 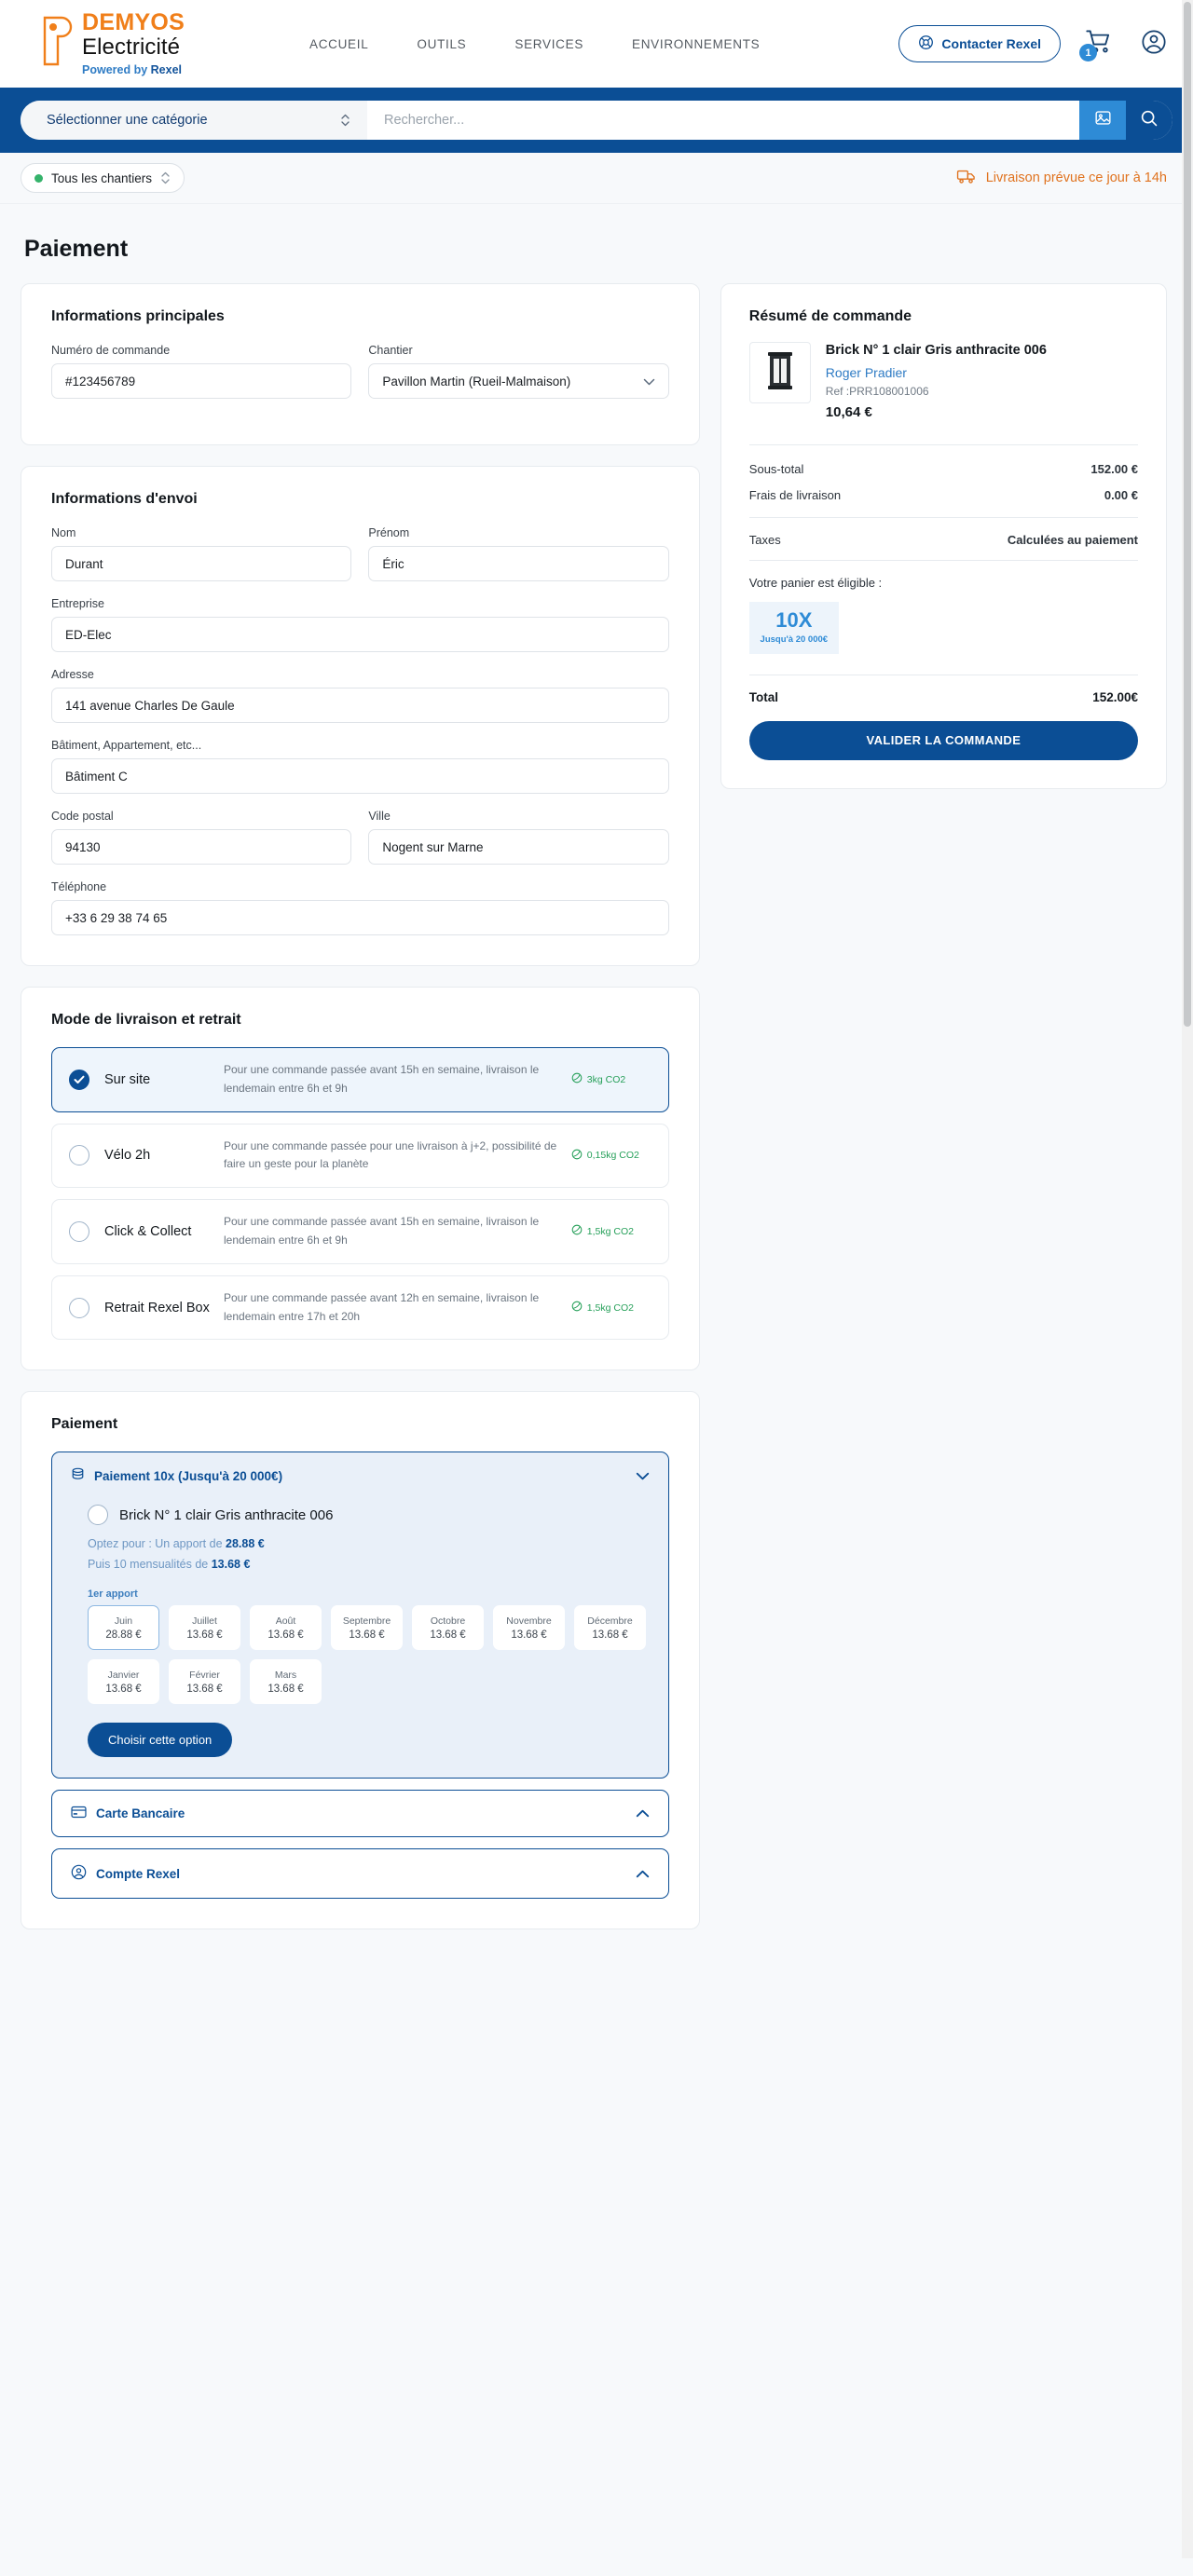 I want to click on schedule-month-juin: Juin 28.88 €, so click(x=123, y=1628).